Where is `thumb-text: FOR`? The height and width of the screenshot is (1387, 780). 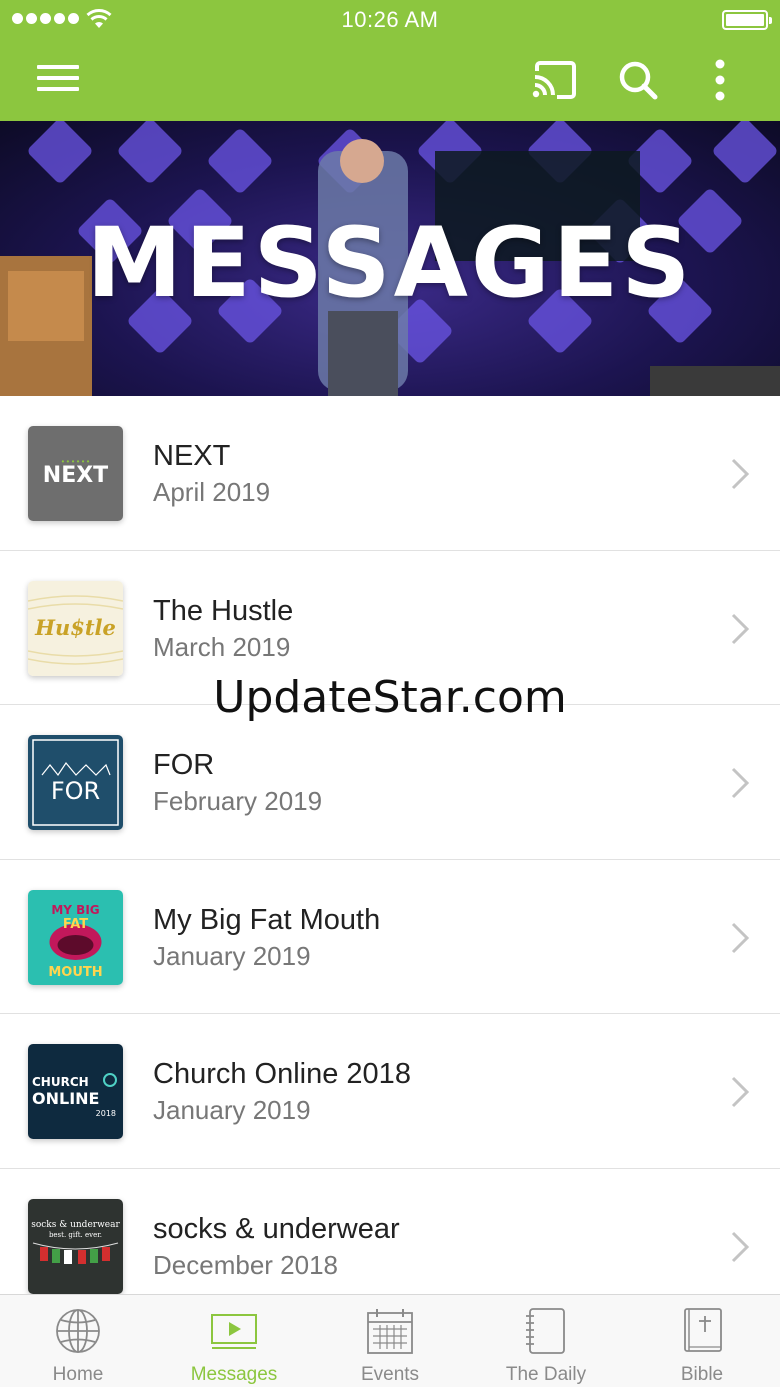 thumb-text: FOR is located at coordinates (75, 791).